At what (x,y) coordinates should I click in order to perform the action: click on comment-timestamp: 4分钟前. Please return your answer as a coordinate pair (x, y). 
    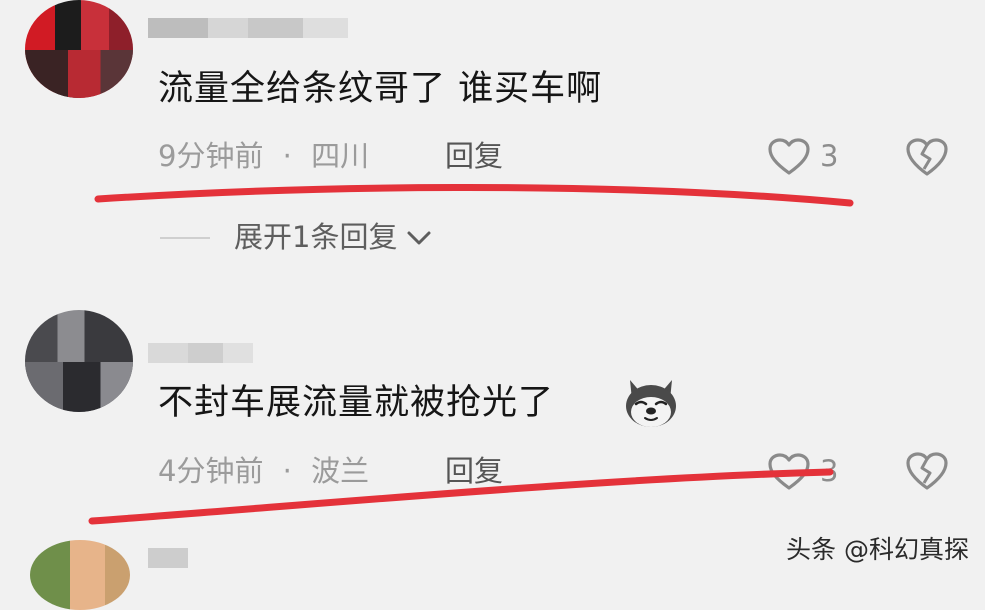
    Looking at the image, I should click on (211, 471).